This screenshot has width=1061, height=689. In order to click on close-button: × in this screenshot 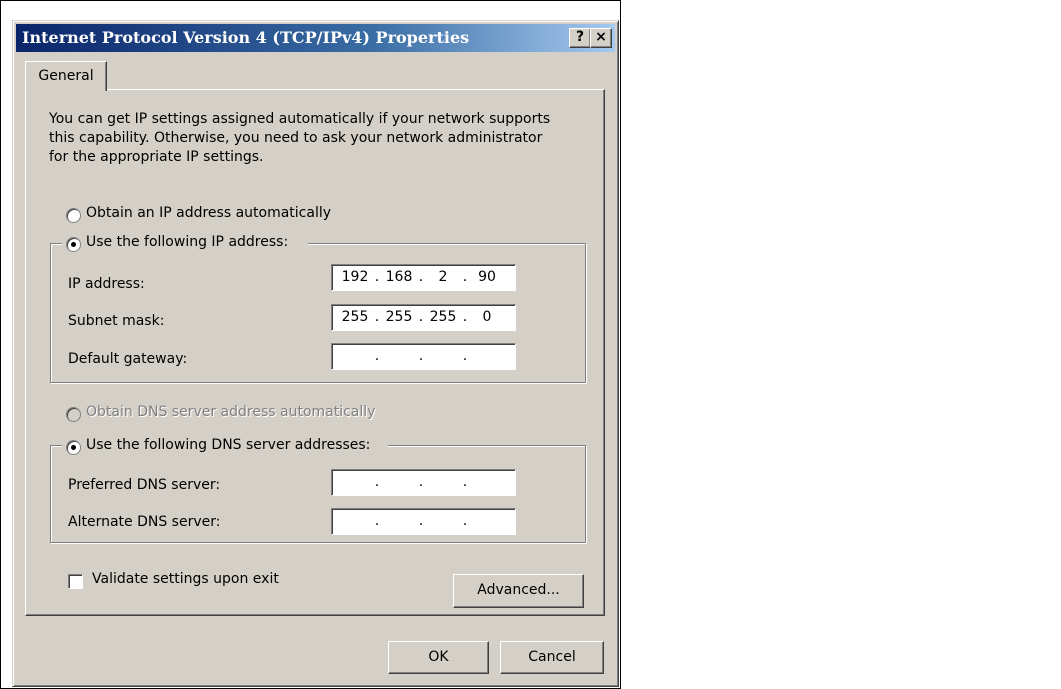, I will do `click(601, 38)`.